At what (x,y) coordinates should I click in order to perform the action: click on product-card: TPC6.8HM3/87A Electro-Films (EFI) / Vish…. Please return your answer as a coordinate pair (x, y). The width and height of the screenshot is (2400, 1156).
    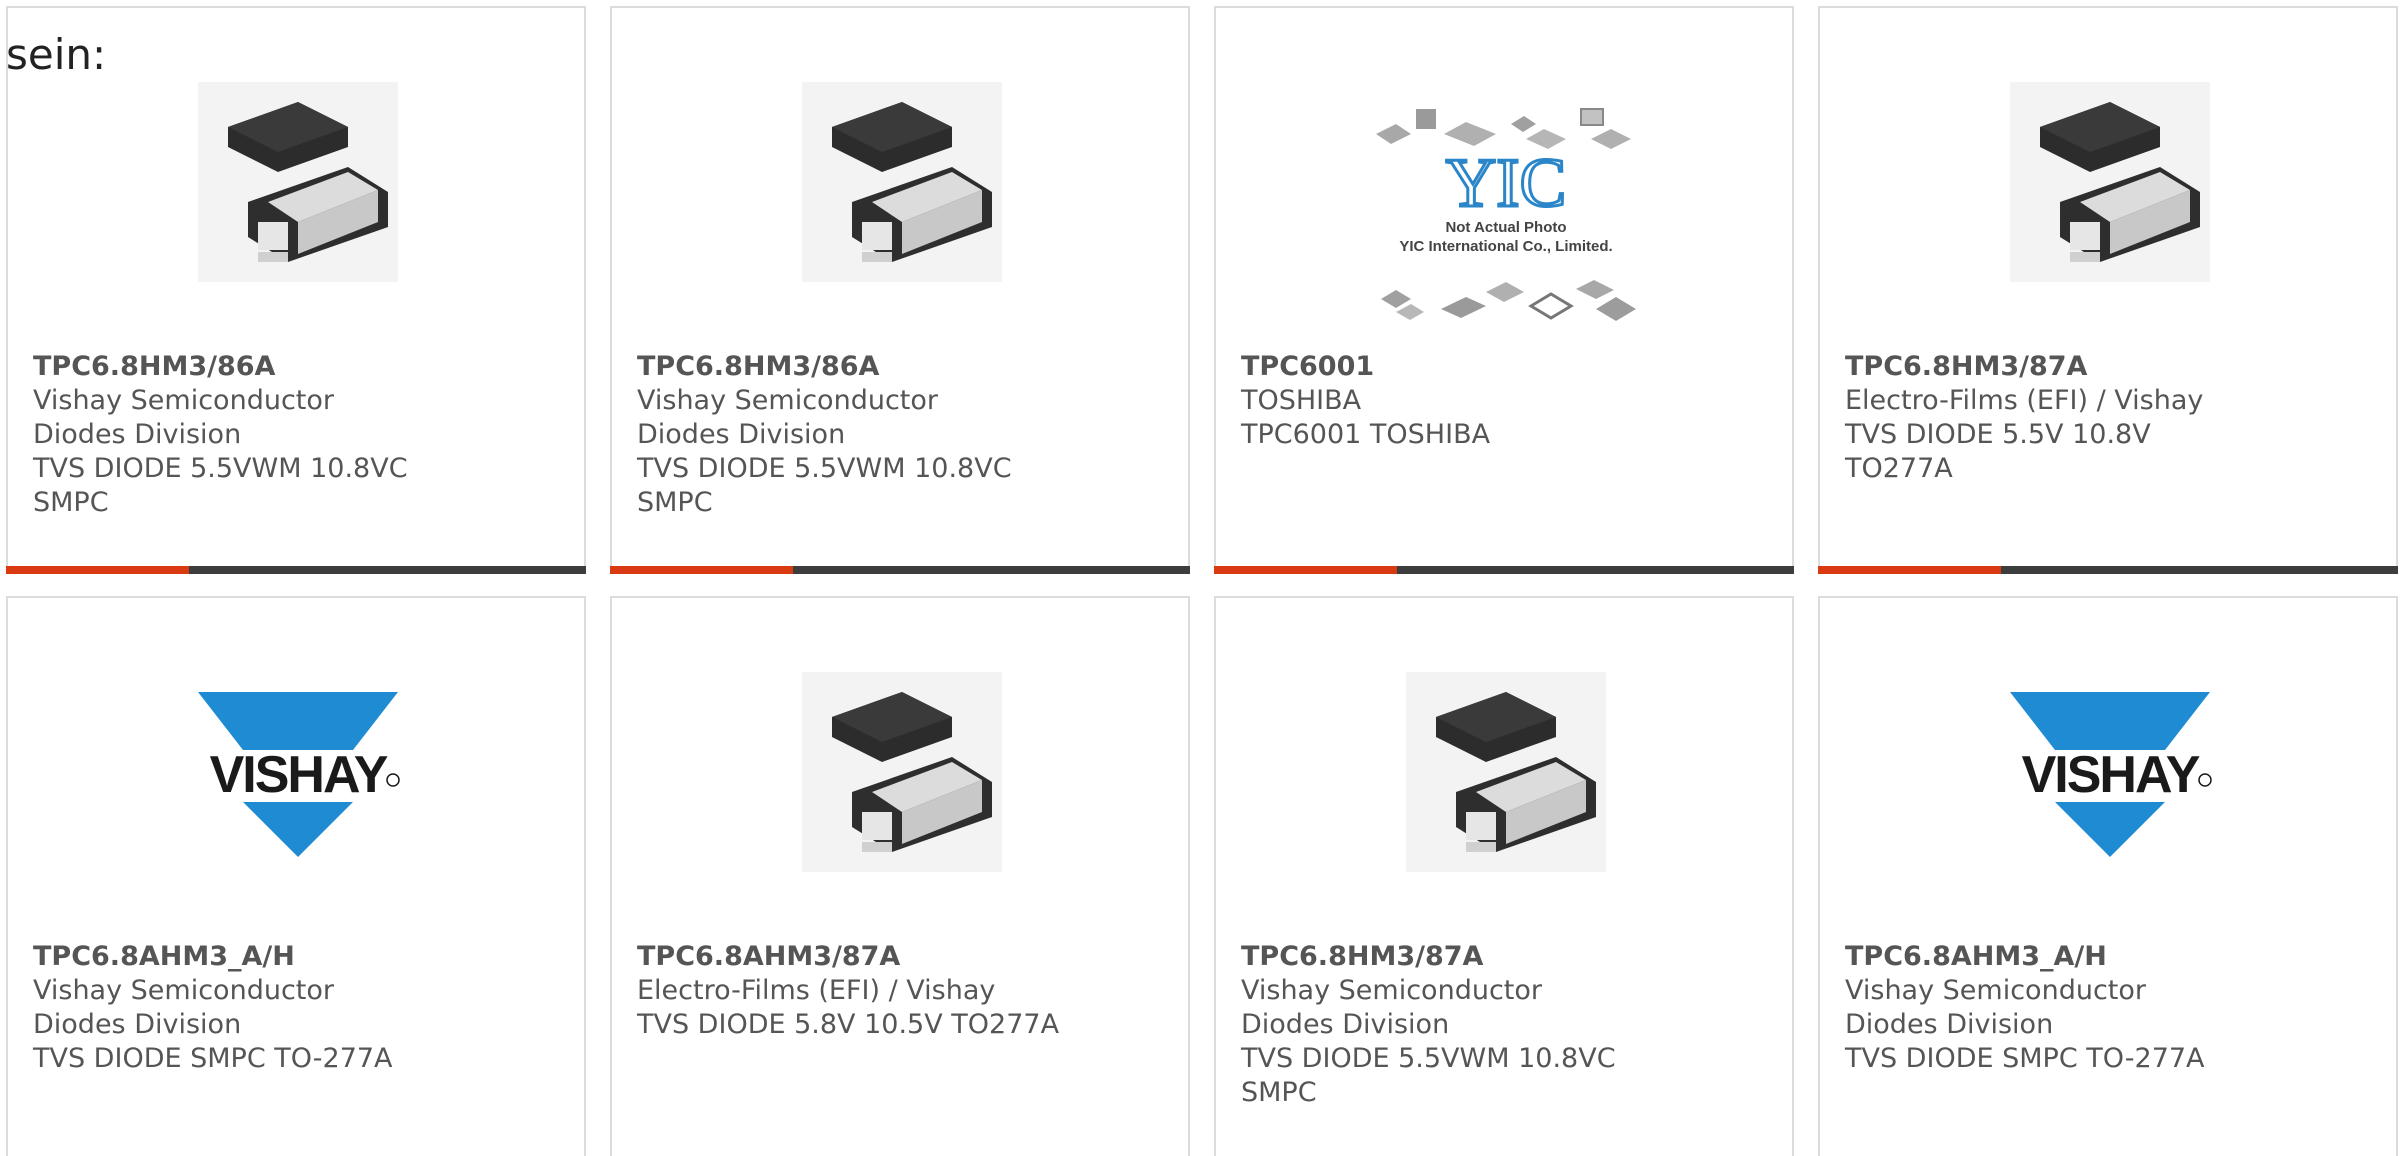
    Looking at the image, I should click on (2108, 290).